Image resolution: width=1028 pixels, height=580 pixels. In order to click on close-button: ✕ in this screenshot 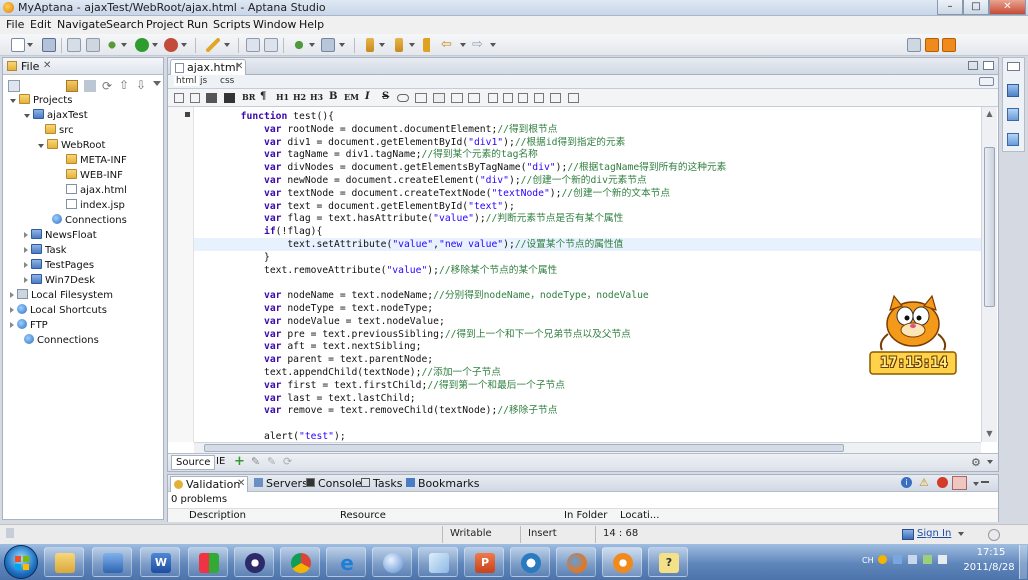, I will do `click(1007, 7)`.